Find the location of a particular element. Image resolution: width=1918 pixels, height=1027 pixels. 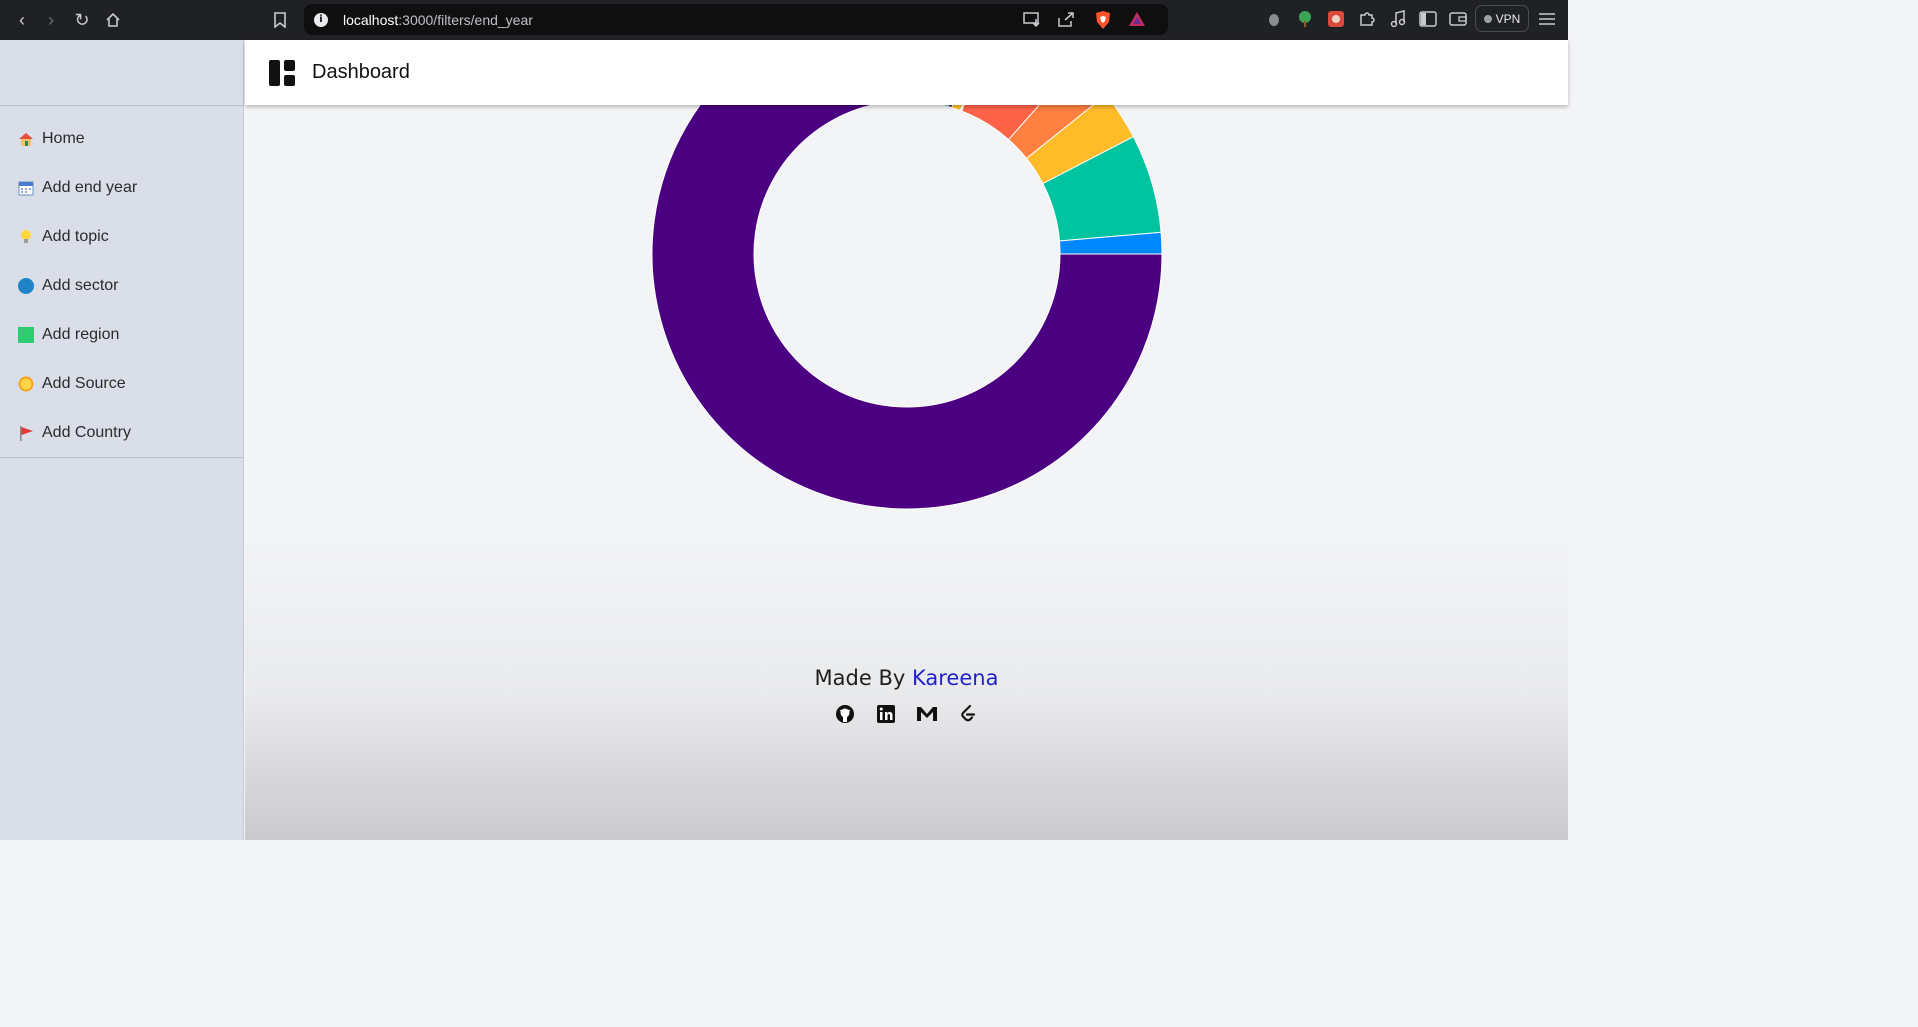

sidebar-item-add-region: Add region is located at coordinates (121, 334).